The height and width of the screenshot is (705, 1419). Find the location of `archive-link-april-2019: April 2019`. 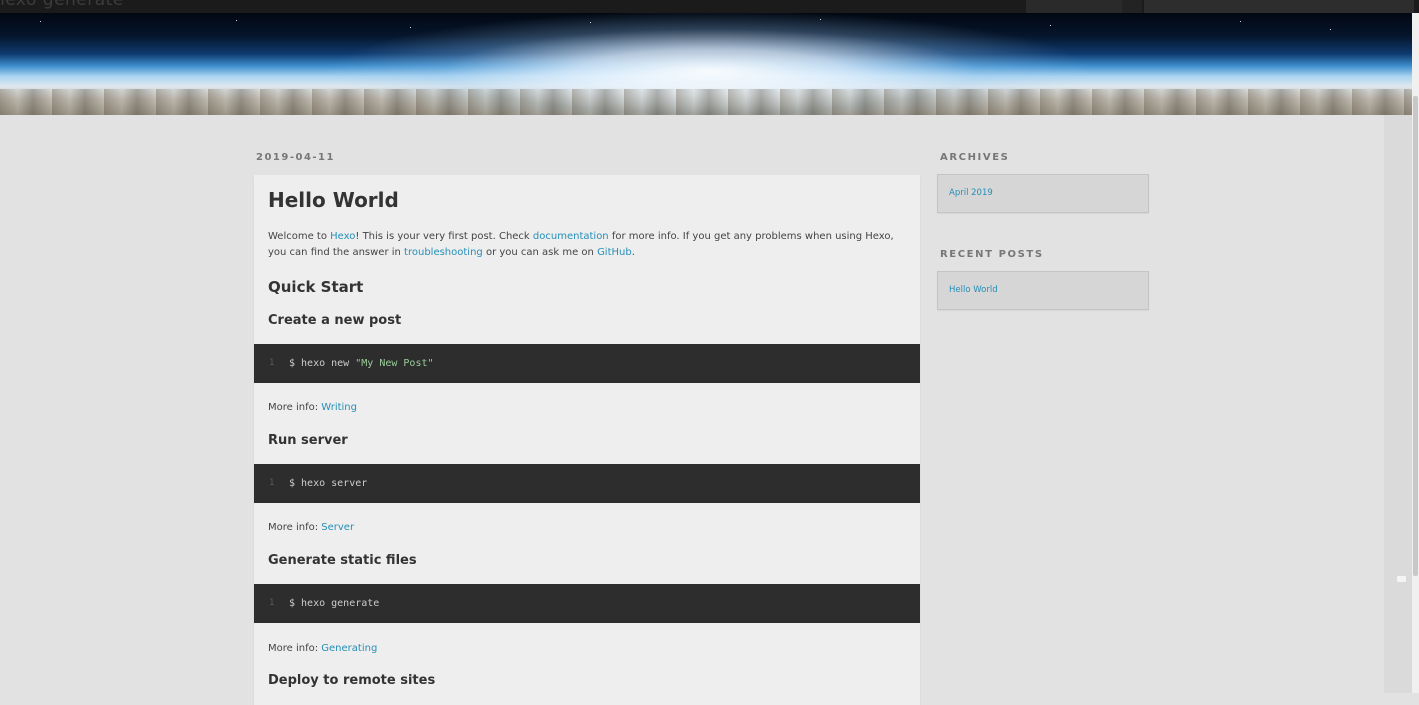

archive-link-april-2019: April 2019 is located at coordinates (971, 193).